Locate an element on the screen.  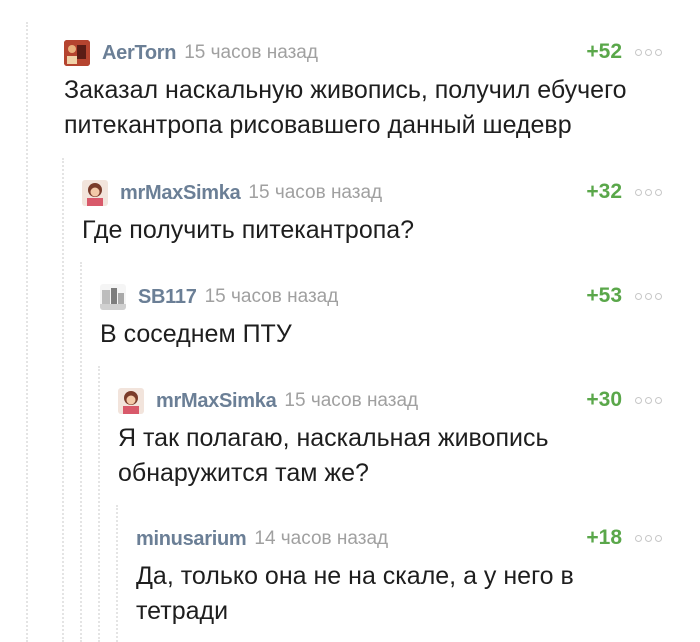
comment-header: mrMaxSimka 15 часов назад +30 is located at coordinates (390, 401).